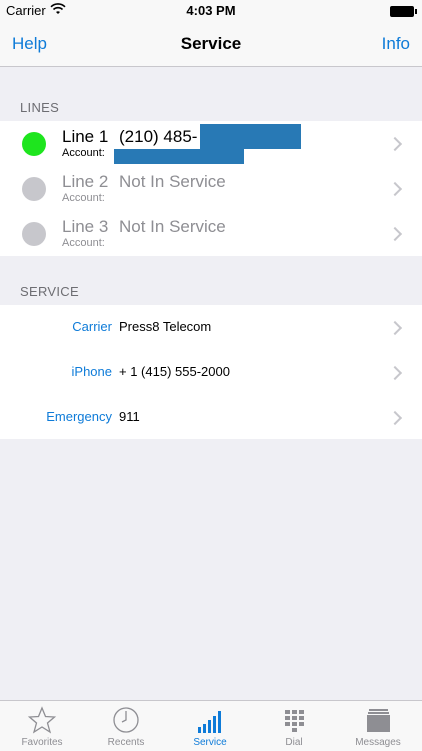  Describe the element at coordinates (174, 371) in the screenshot. I see `service-value: + 1 (415) 555-2000` at that location.